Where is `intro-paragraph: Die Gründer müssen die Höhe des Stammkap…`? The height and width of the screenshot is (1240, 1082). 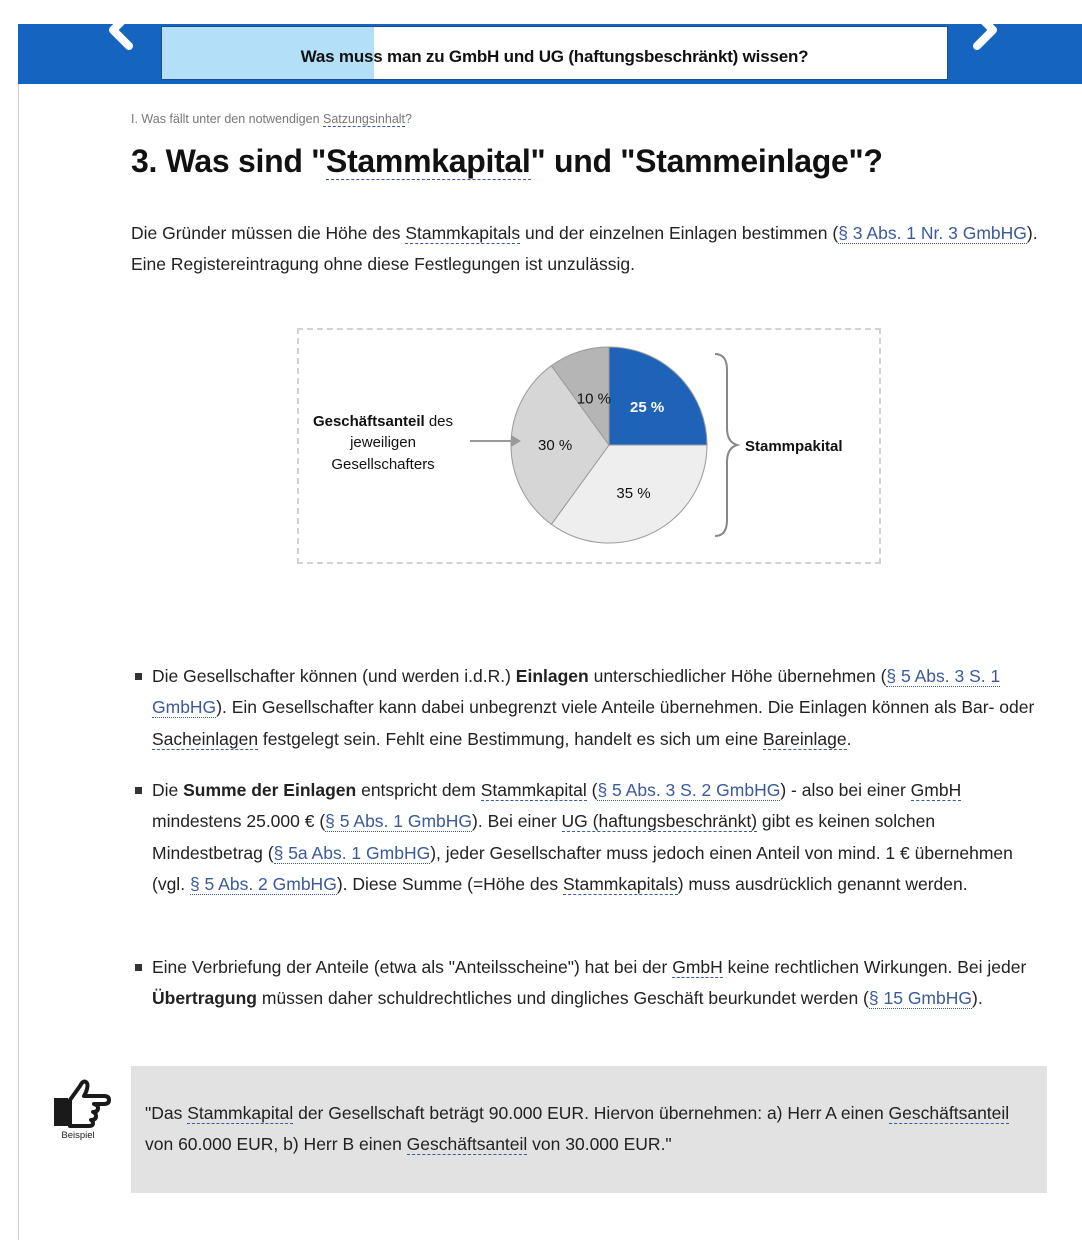
intro-paragraph: Die Gründer müssen die Höhe des Stammkap… is located at coordinates (589, 249).